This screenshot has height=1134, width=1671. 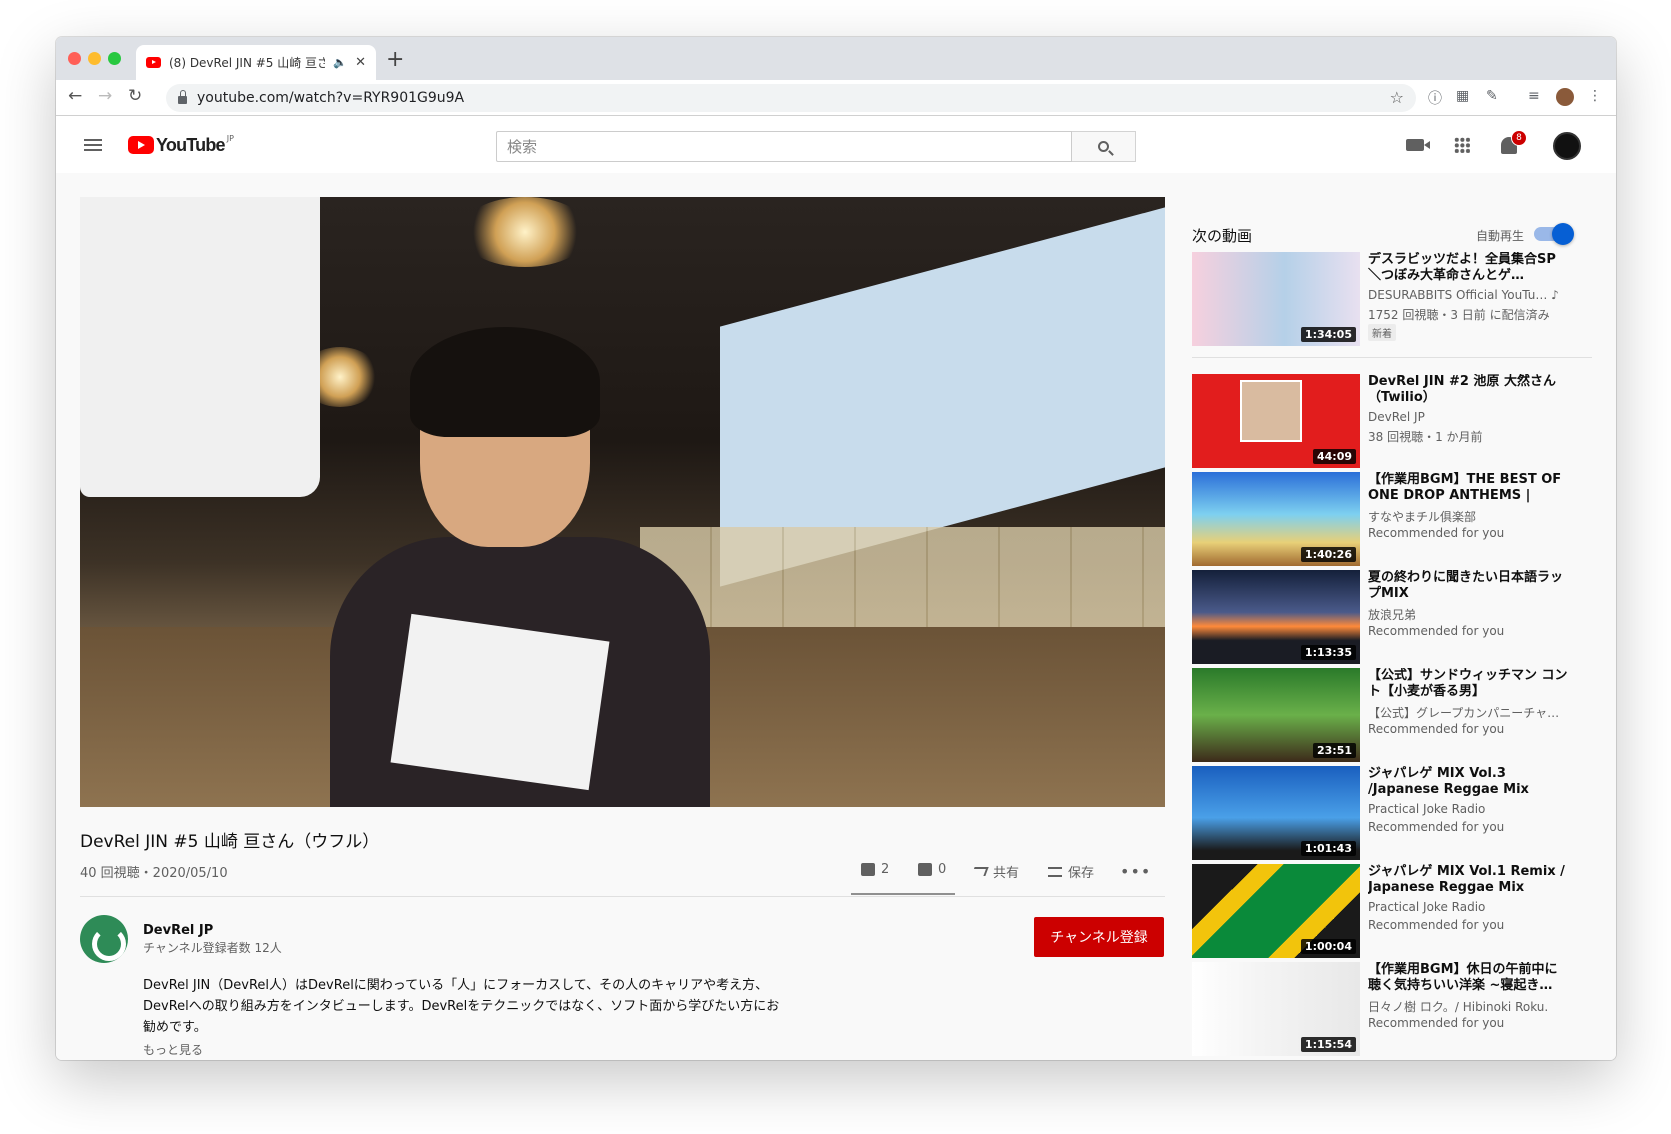 I want to click on recommended-channel: 放浪兄弟, so click(x=1468, y=614).